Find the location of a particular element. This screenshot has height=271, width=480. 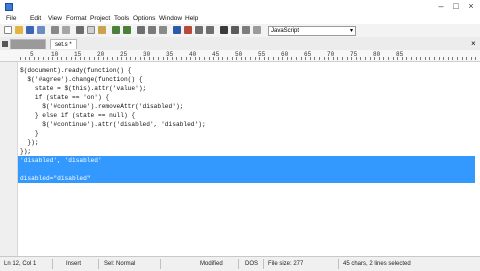

code-line: }); is located at coordinates (26, 151).